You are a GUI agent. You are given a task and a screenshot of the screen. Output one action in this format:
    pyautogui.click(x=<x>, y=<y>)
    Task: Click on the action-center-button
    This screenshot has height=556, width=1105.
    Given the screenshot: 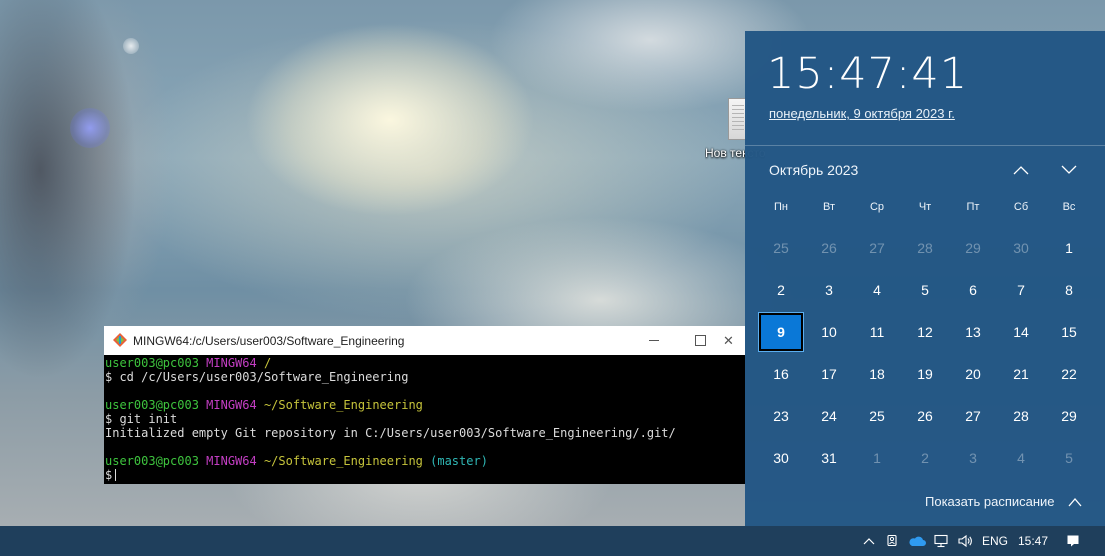 What is the action you would take?
    pyautogui.click(x=1073, y=541)
    